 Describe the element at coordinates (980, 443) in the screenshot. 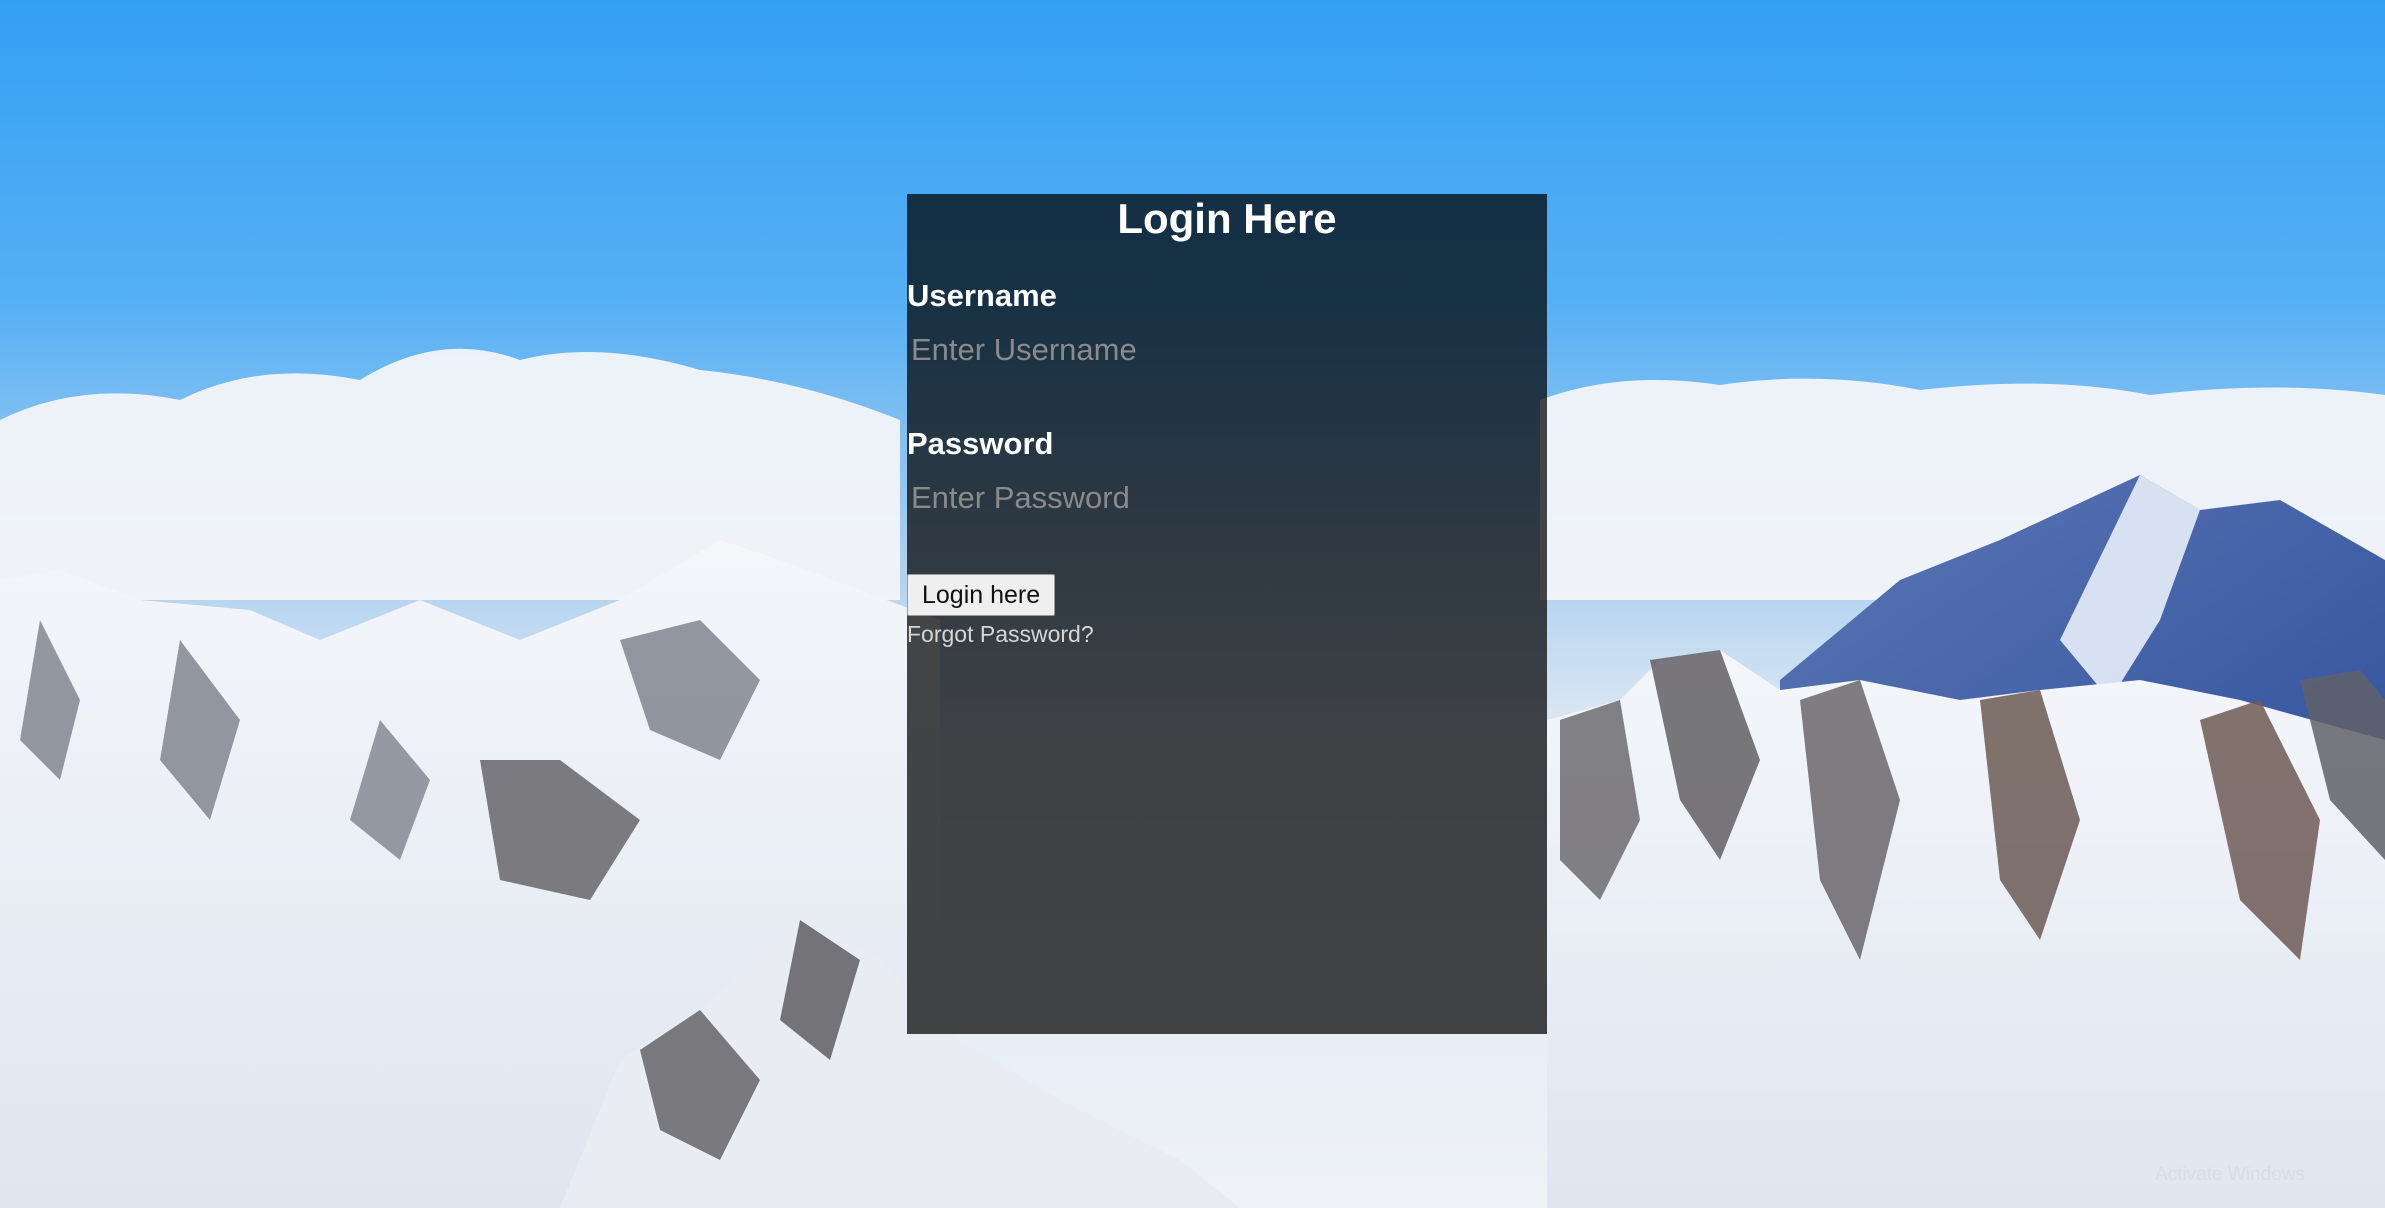

I see `password-label: Password` at that location.